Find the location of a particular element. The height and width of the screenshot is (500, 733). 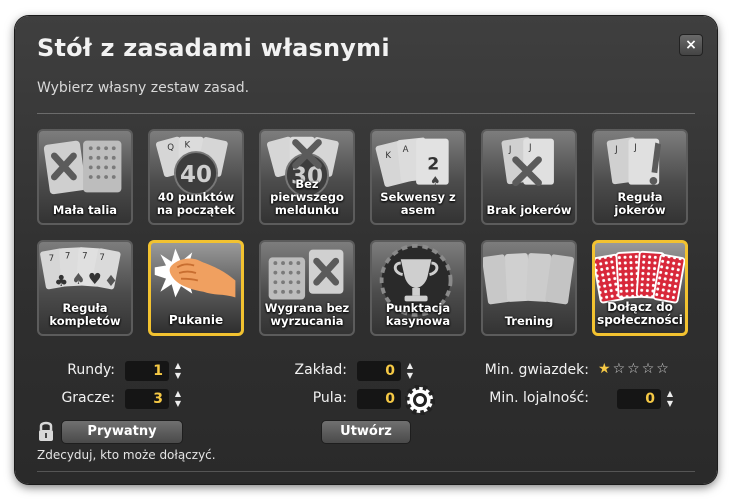

rule-label: Mała talia is located at coordinates (85, 210).